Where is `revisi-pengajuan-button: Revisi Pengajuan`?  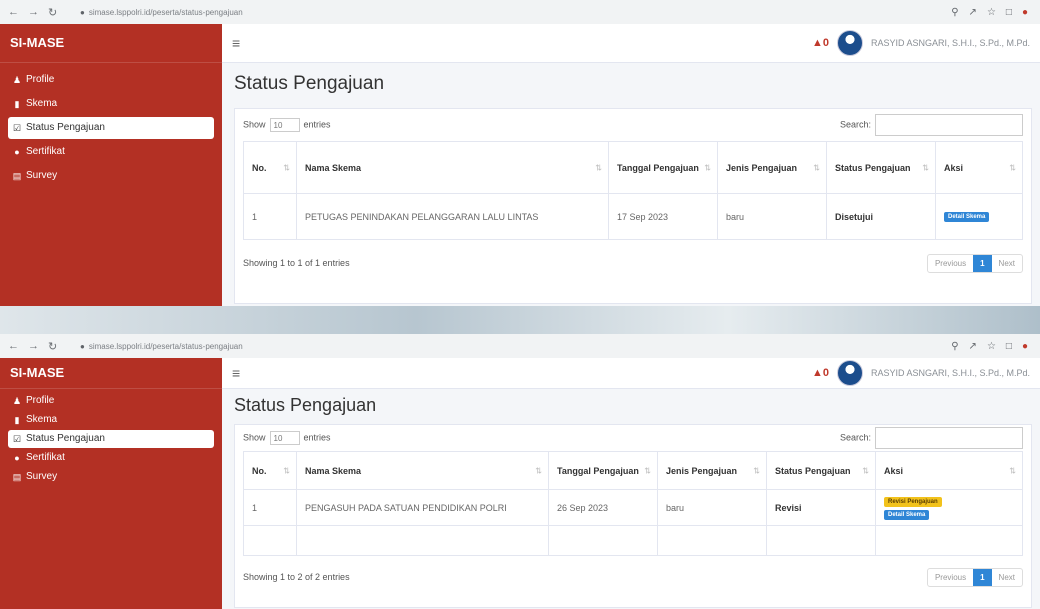
revisi-pengajuan-button: Revisi Pengajuan is located at coordinates (913, 501).